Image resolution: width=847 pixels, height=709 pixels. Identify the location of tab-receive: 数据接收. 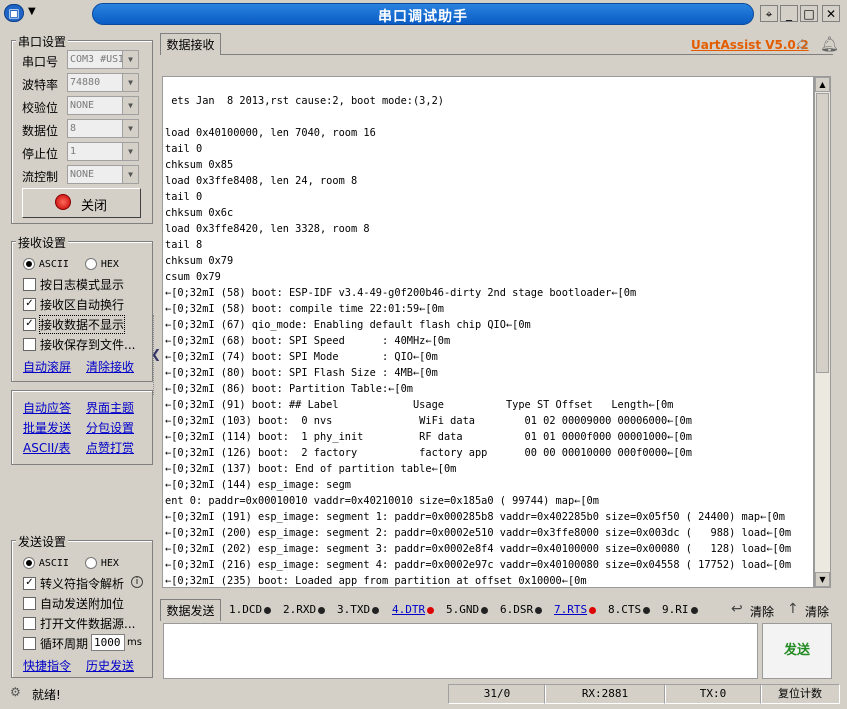
(190, 44).